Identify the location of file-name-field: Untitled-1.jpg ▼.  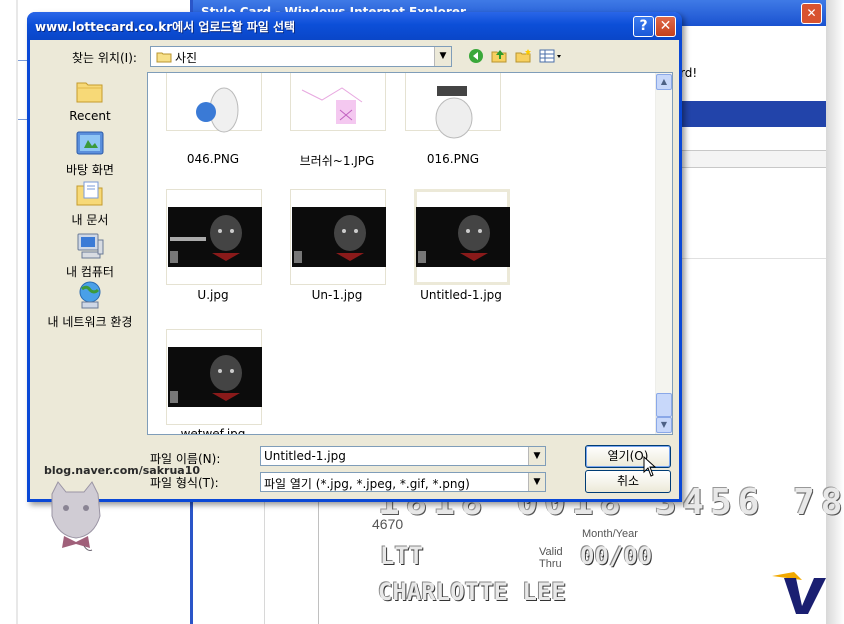
(403, 456).